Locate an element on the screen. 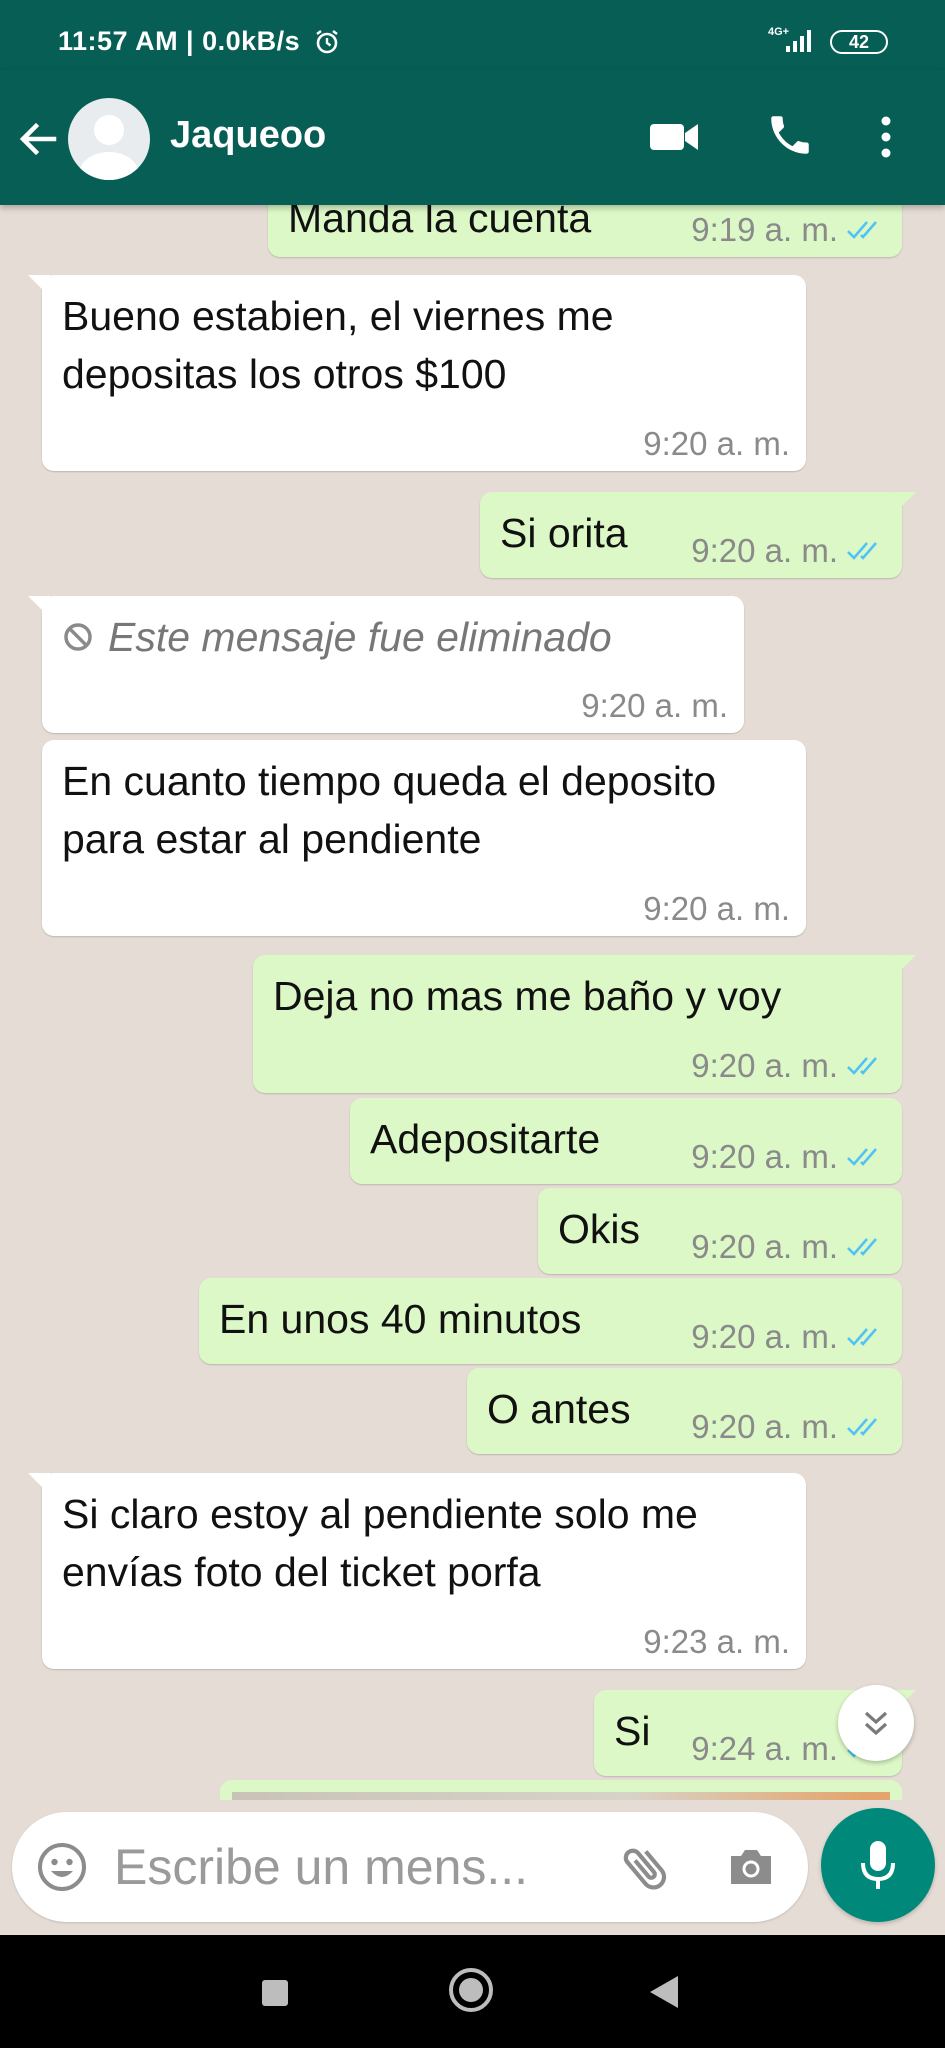 This screenshot has height=2048, width=945. message-meta: 9:19 a. m. is located at coordinates (788, 230).